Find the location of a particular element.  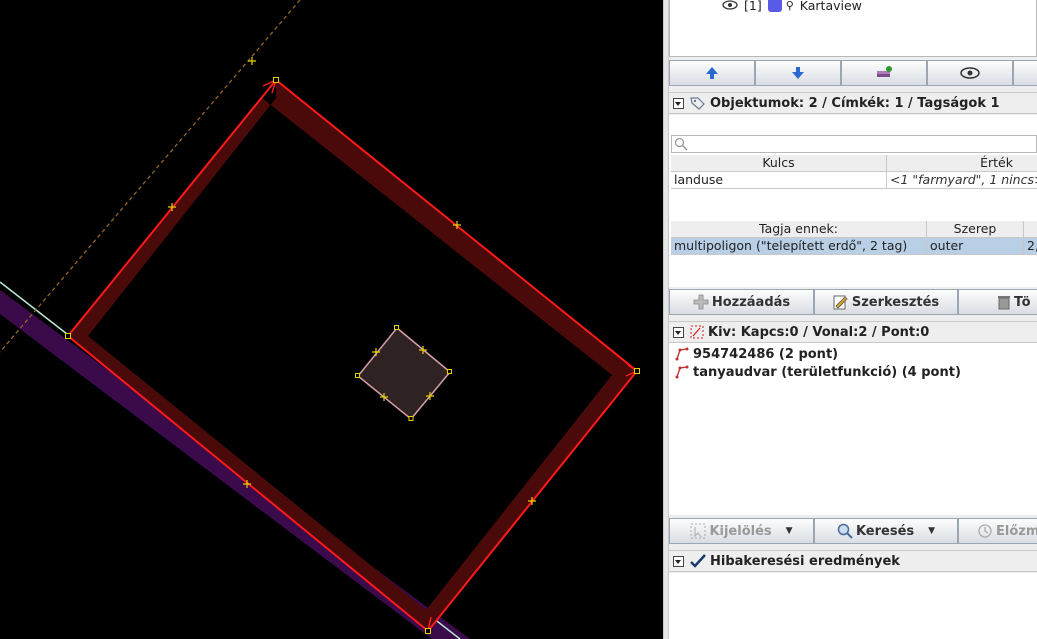

toggle-visibility-button is located at coordinates (970, 73).